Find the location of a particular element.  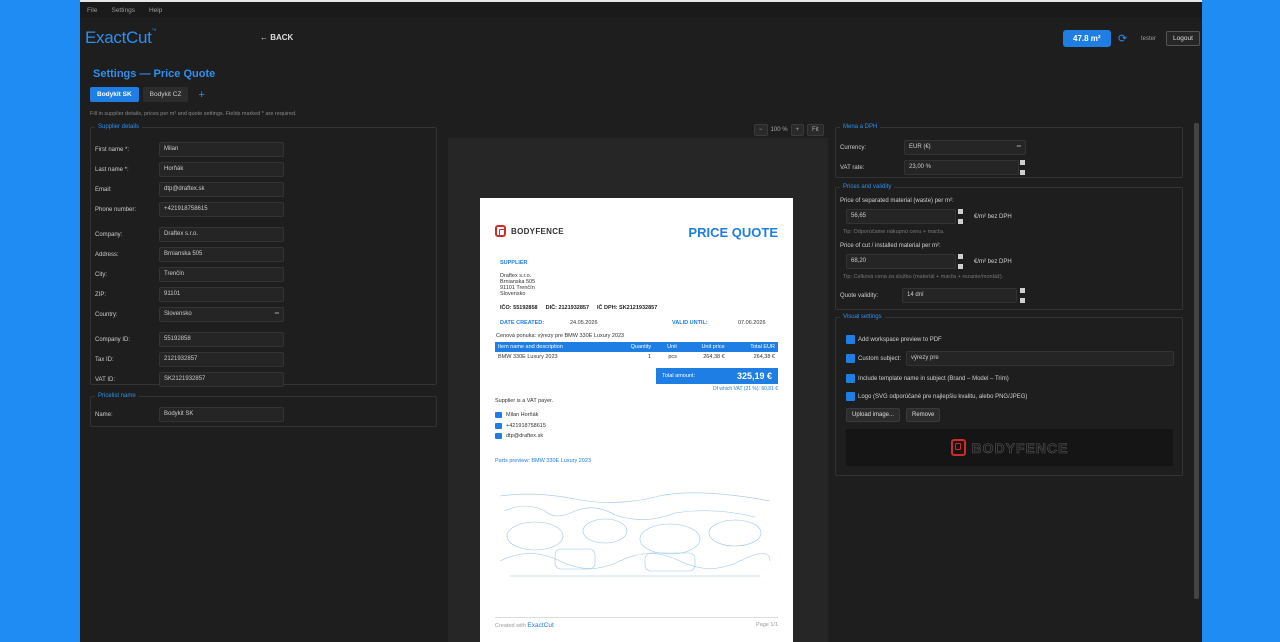

company-id-label: Company ID: is located at coordinates (113, 339).